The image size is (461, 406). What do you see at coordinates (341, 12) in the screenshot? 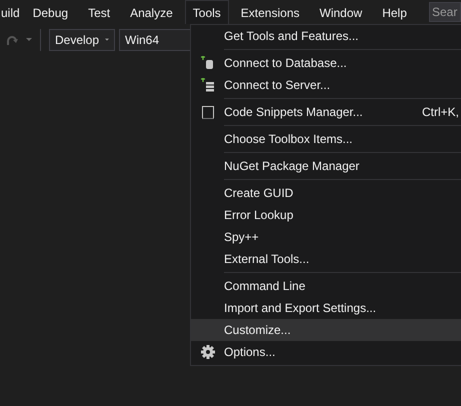
I see `menu-item: Window` at bounding box center [341, 12].